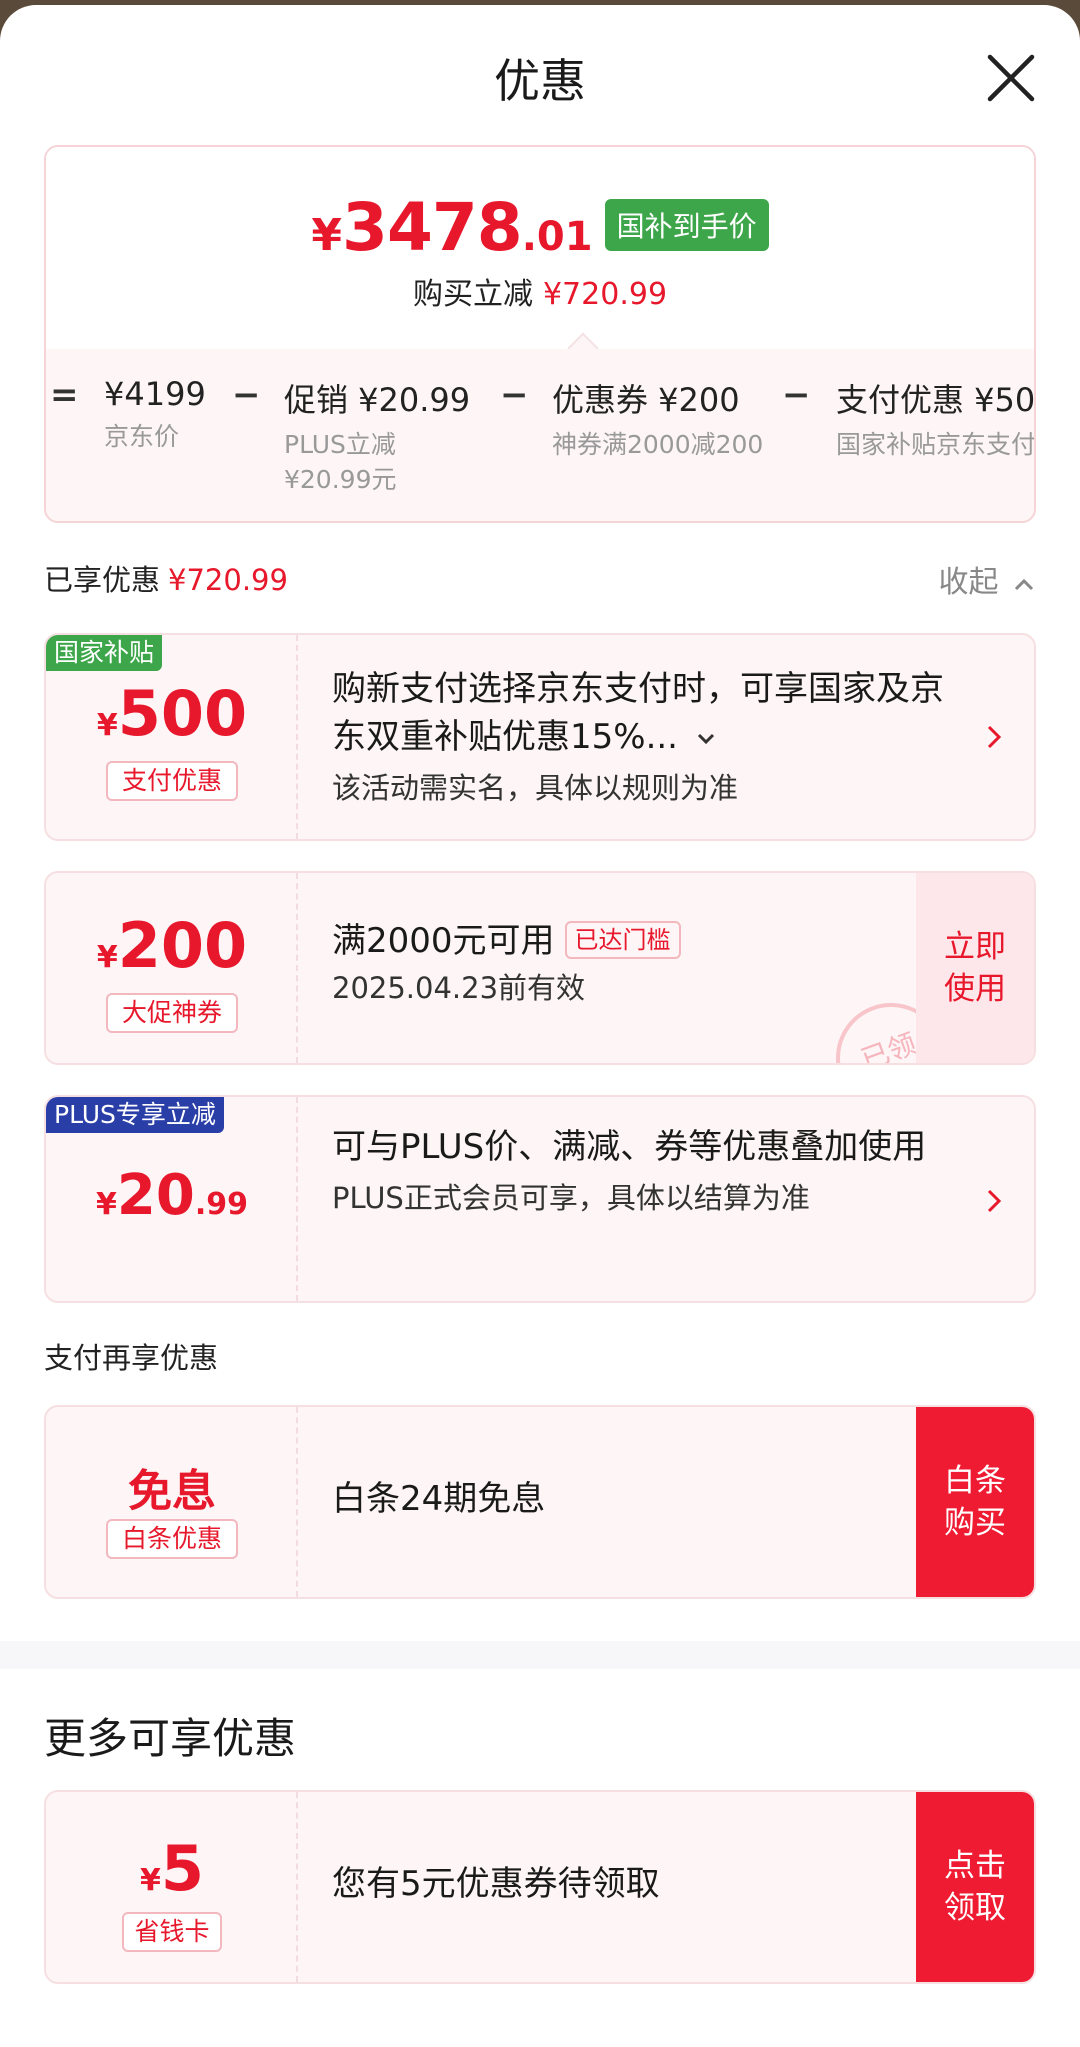  What do you see at coordinates (535, 788) in the screenshot?
I see `card-subtitle: 该活动需实名，具体以规则为准` at bounding box center [535, 788].